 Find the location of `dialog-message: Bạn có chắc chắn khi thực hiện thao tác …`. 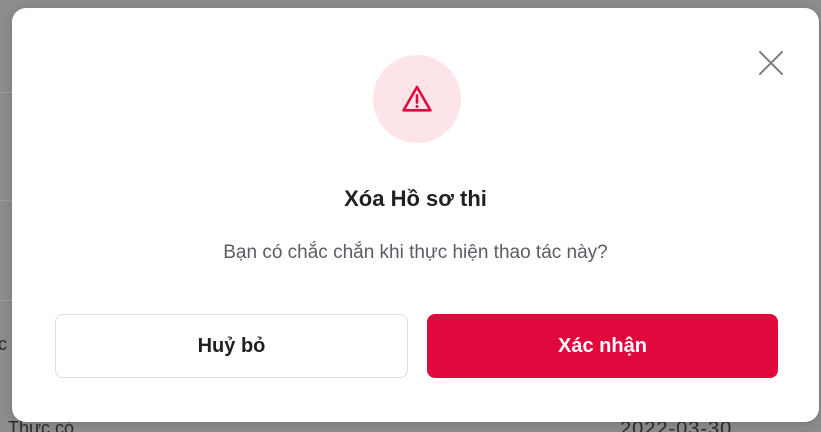

dialog-message: Bạn có chắc chắn khi thực hiện thao tác … is located at coordinates (415, 252).